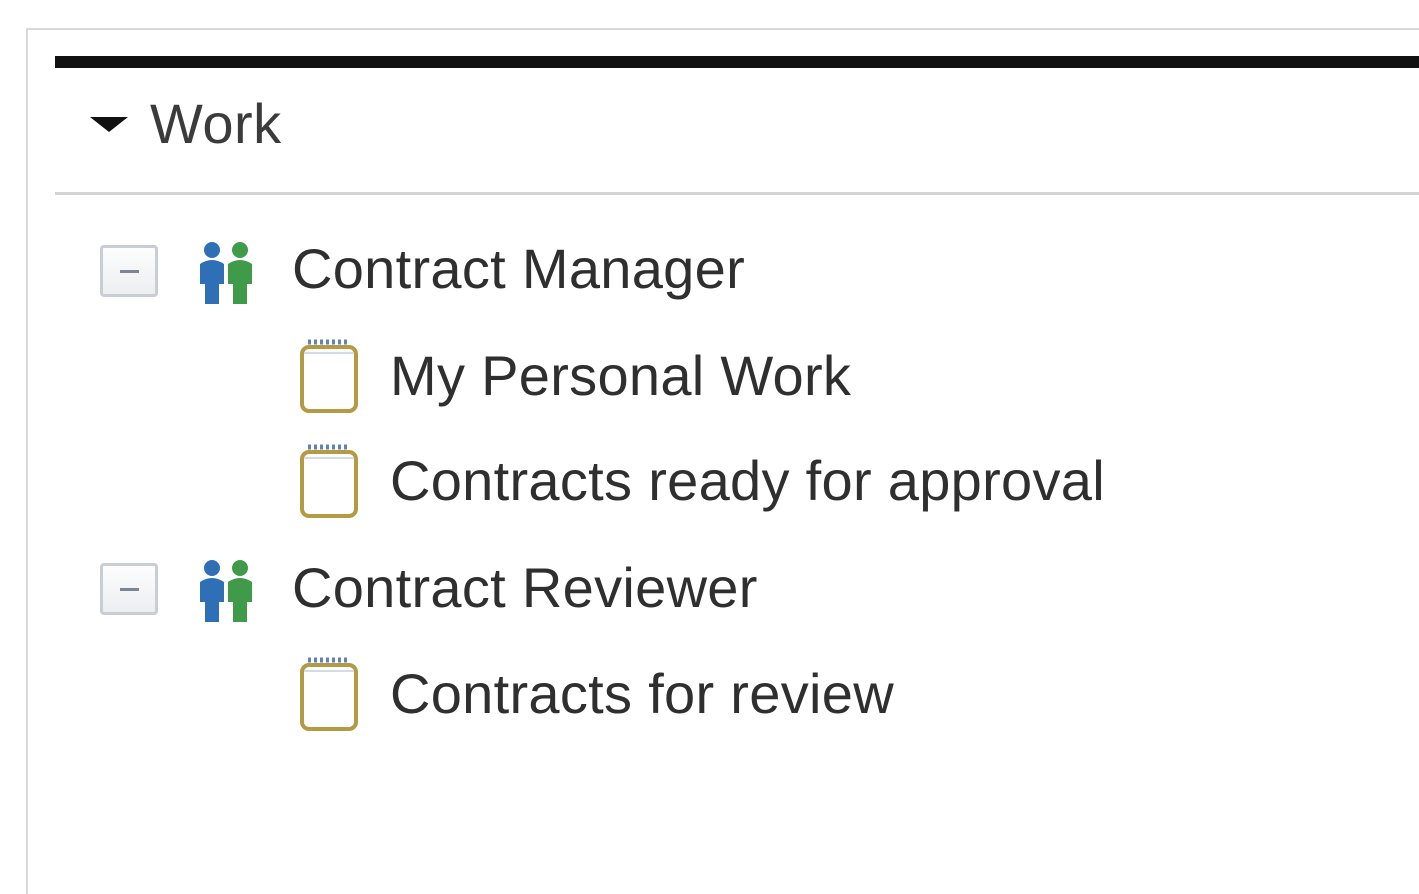 The image size is (1419, 894). What do you see at coordinates (109, 124) in the screenshot?
I see `caret-down-icon` at bounding box center [109, 124].